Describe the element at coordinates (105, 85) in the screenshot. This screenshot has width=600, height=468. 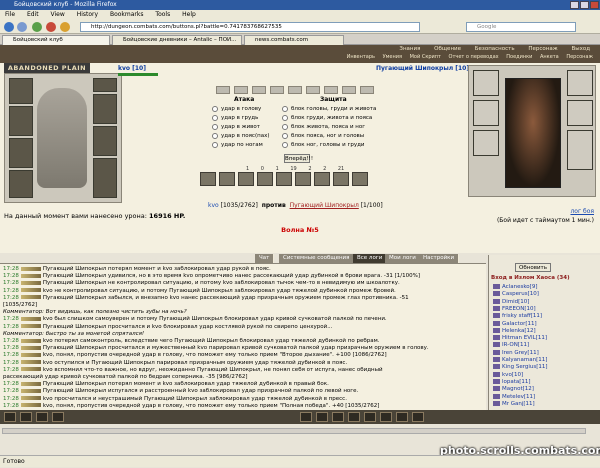
I see `ring-slot` at that location.